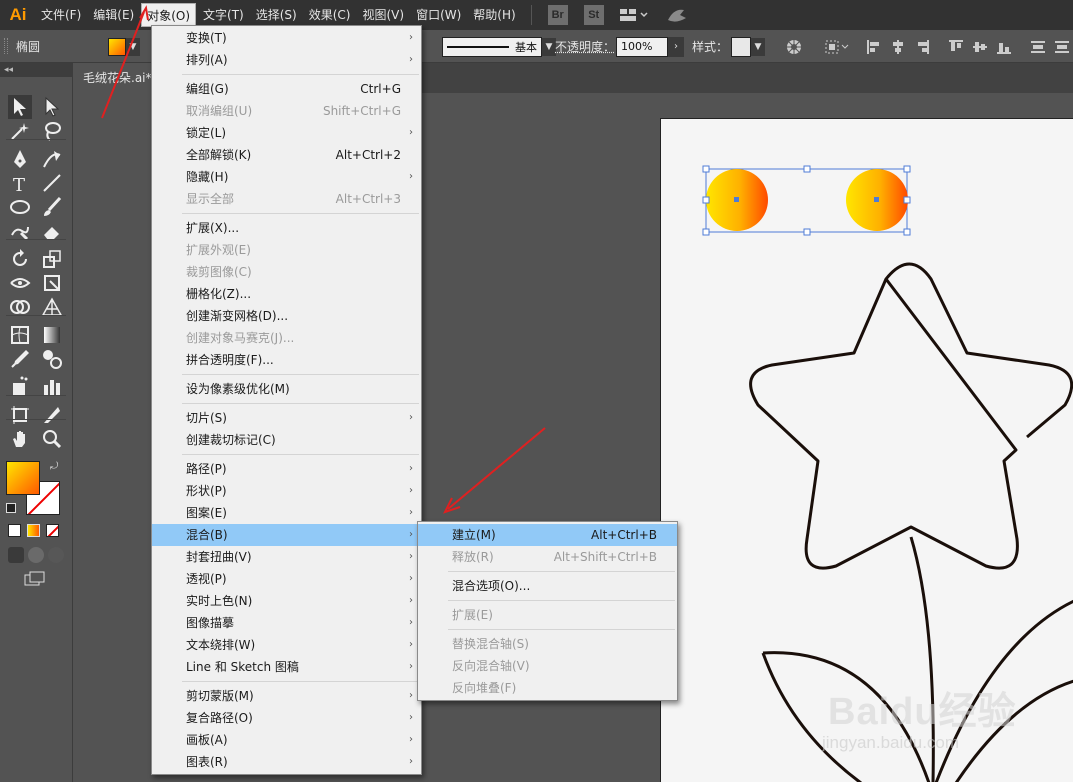 Image resolution: width=1073 pixels, height=782 pixels. What do you see at coordinates (286, 740) in the screenshot?
I see `object-menu-item: 画板(A) ›` at bounding box center [286, 740].